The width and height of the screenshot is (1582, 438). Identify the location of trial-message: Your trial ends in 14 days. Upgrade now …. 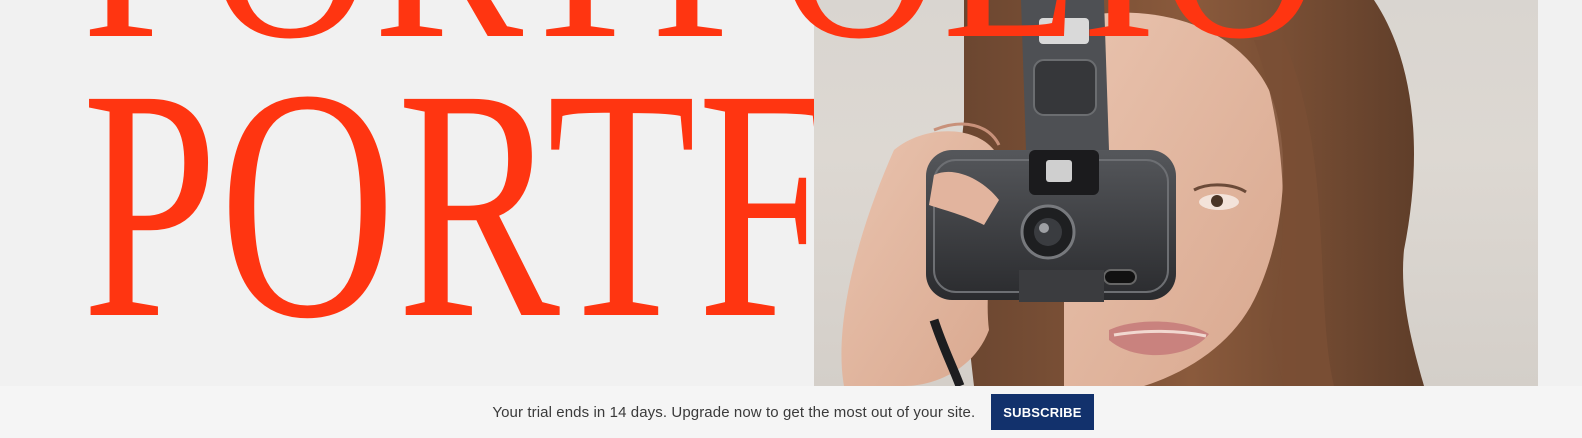
(734, 412).